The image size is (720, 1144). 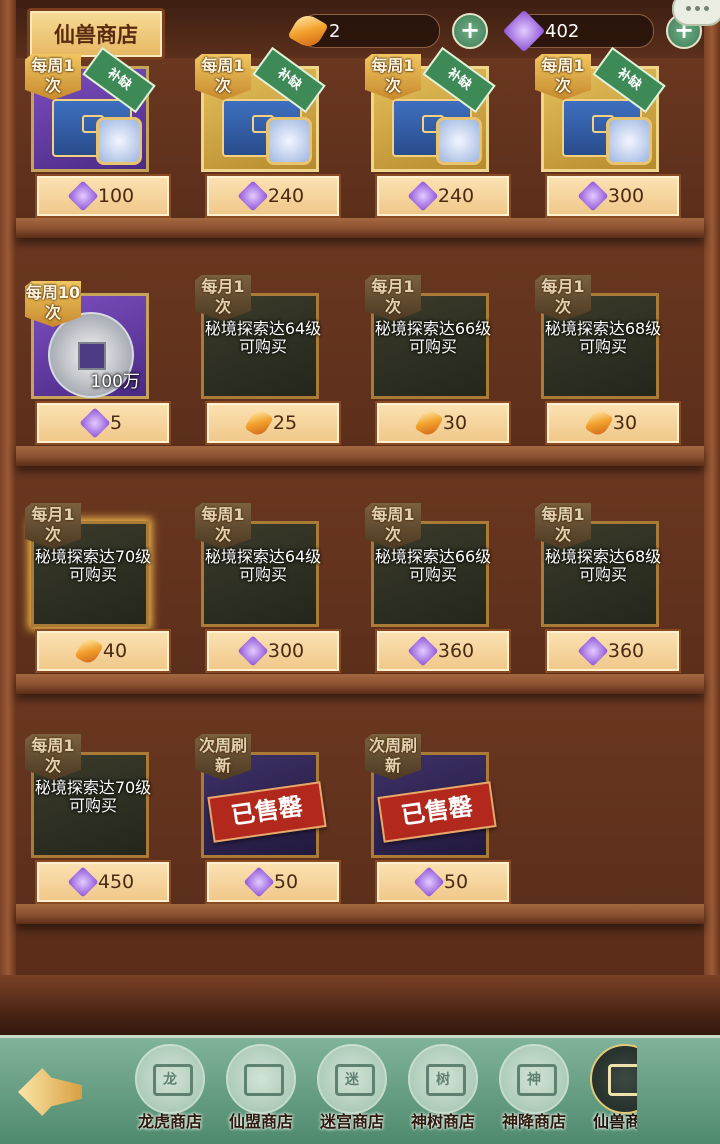 What do you see at coordinates (92, 590) in the screenshot?
I see `shop-item-locked: 秘境探索达70级可购买 每月1次 40` at bounding box center [92, 590].